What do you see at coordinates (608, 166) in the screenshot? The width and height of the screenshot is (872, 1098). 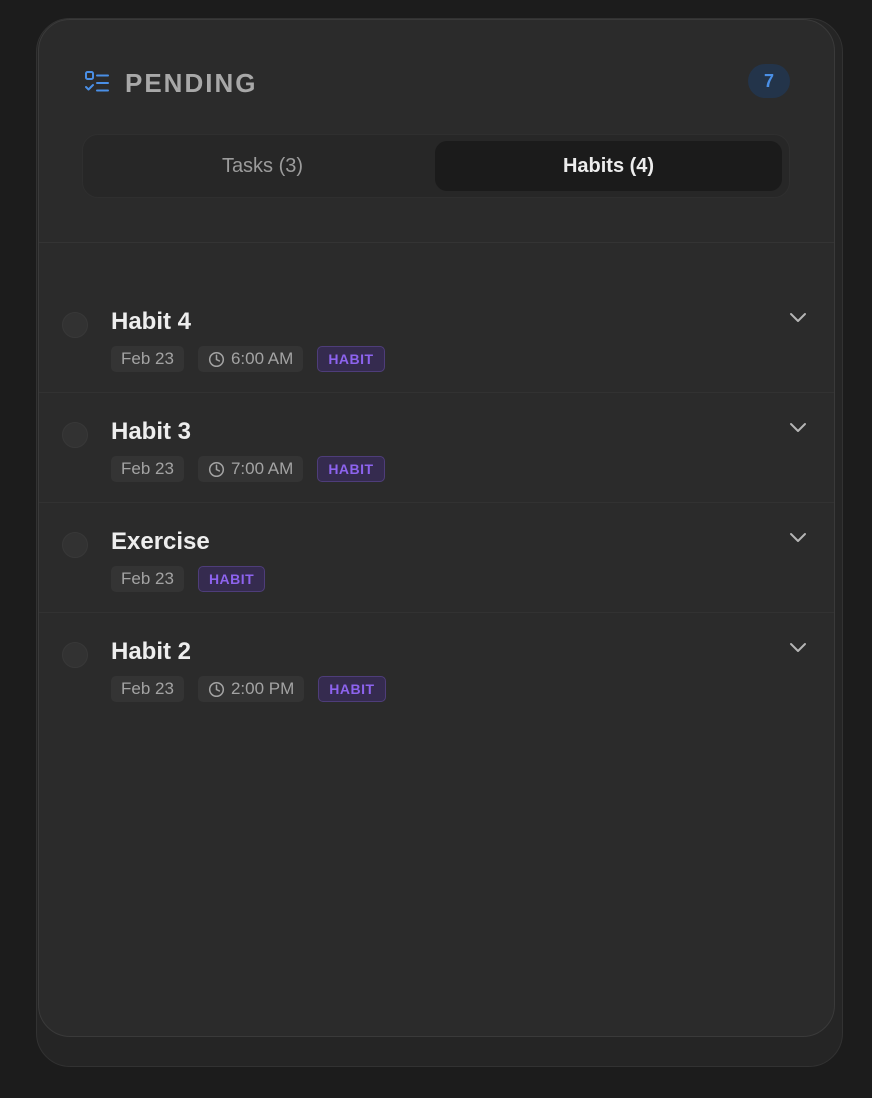 I see `tab-habits: Habits (4)` at bounding box center [608, 166].